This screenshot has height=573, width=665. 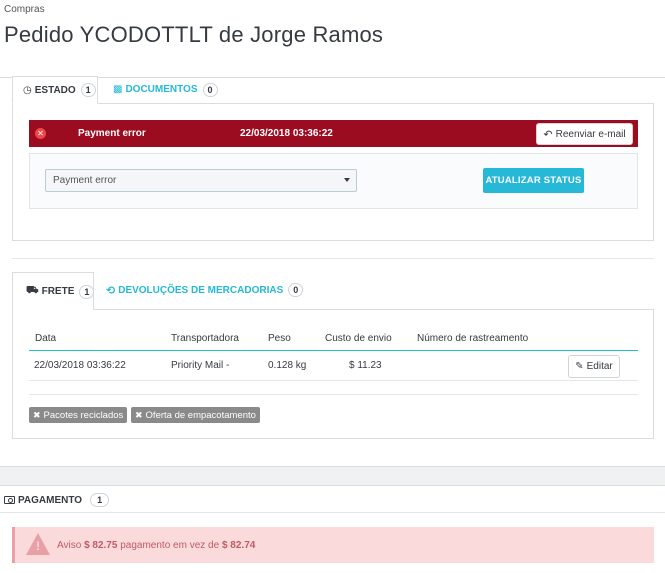 What do you see at coordinates (279, 338) in the screenshot?
I see `column-header-weight: Peso` at bounding box center [279, 338].